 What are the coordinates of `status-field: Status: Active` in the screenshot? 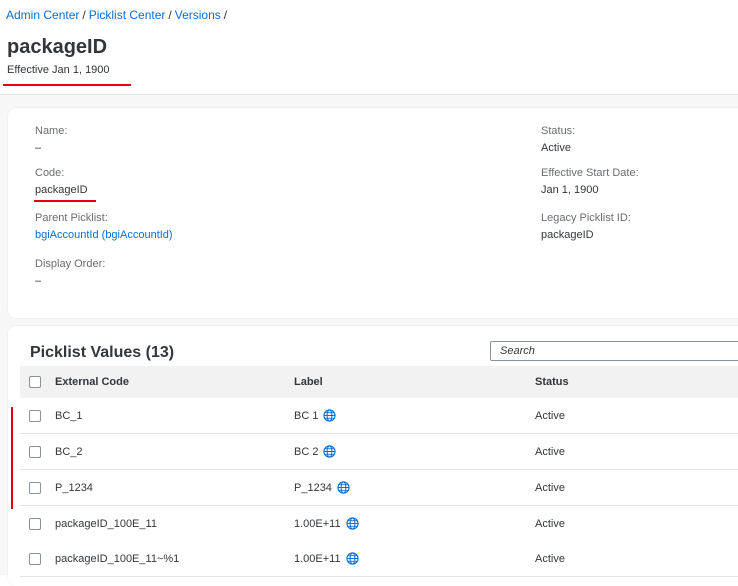 It's located at (558, 139).